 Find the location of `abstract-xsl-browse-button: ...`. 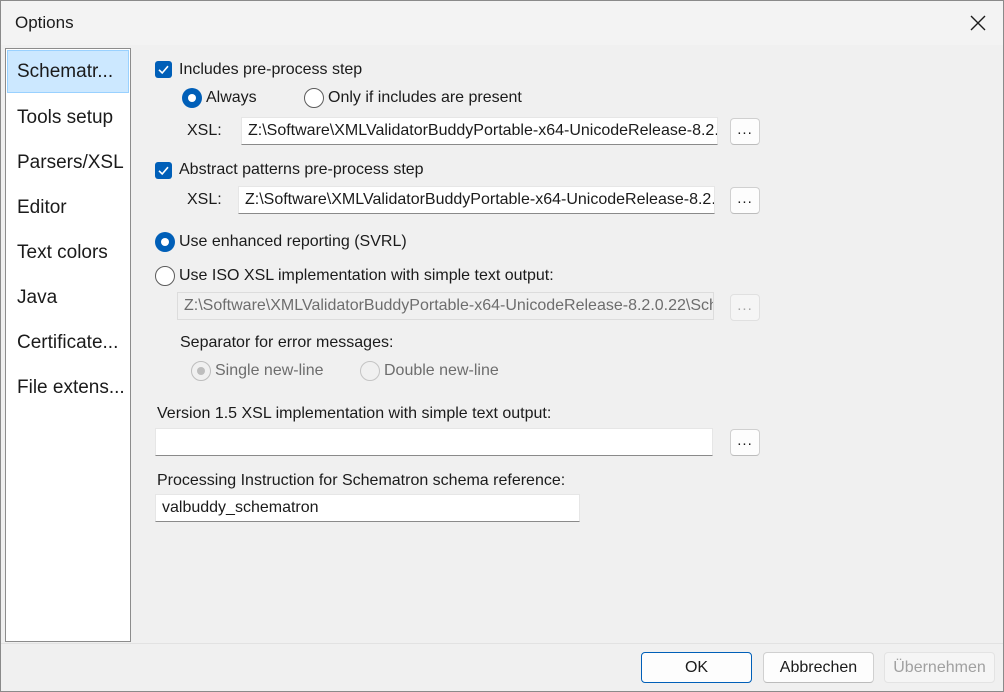

abstract-xsl-browse-button: ... is located at coordinates (745, 200).